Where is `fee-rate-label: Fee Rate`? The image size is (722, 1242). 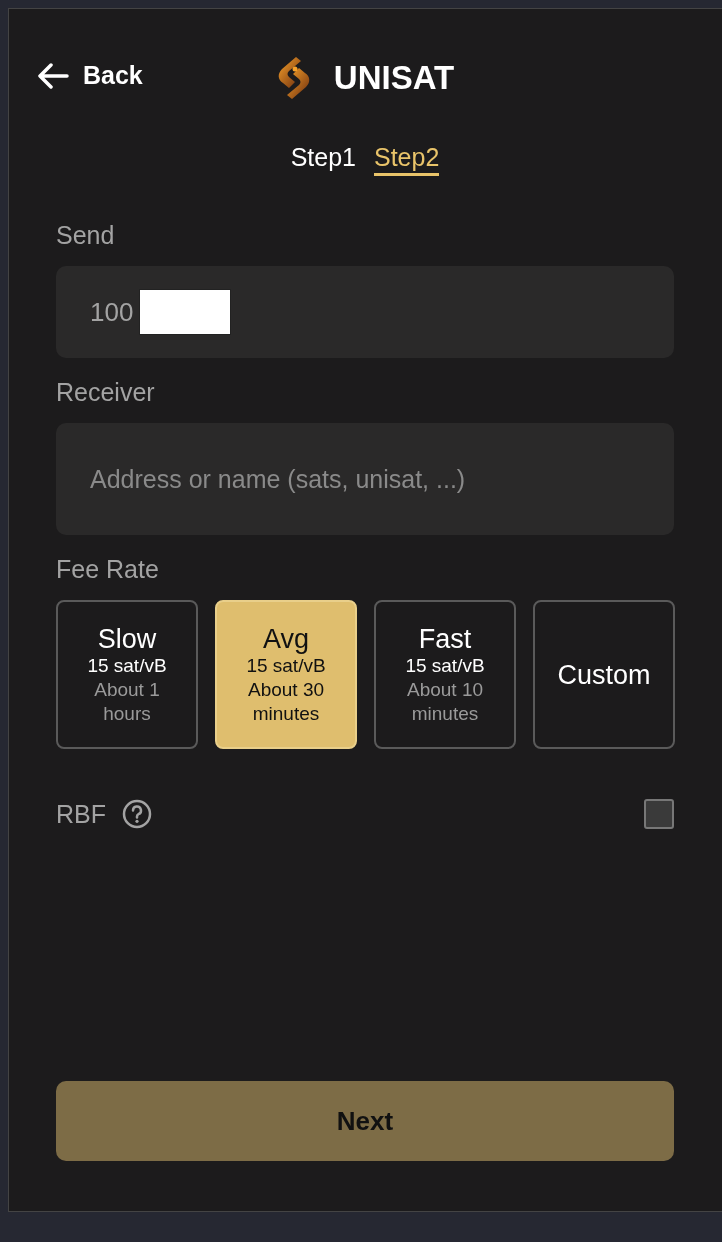 fee-rate-label: Fee Rate is located at coordinates (108, 569).